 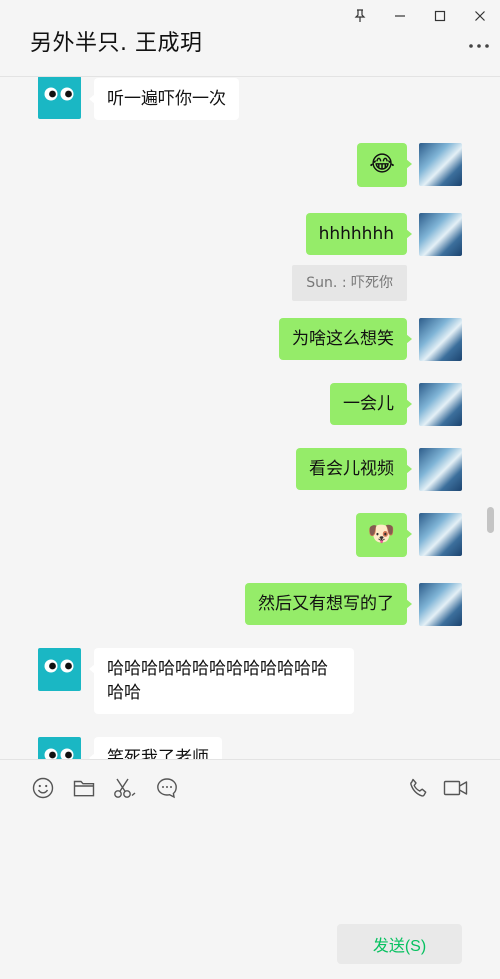 I want to click on message-input, so click(x=250, y=866).